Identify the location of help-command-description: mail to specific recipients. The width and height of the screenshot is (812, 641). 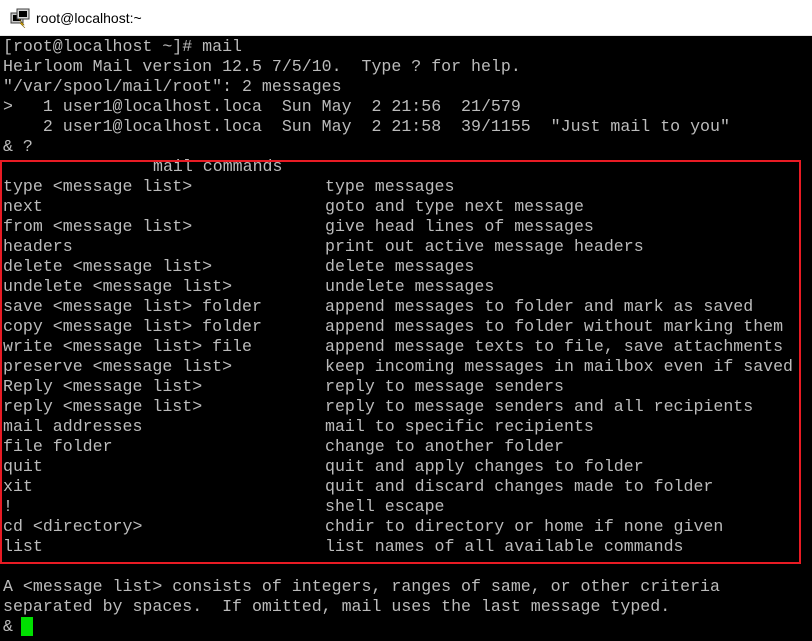
(459, 426).